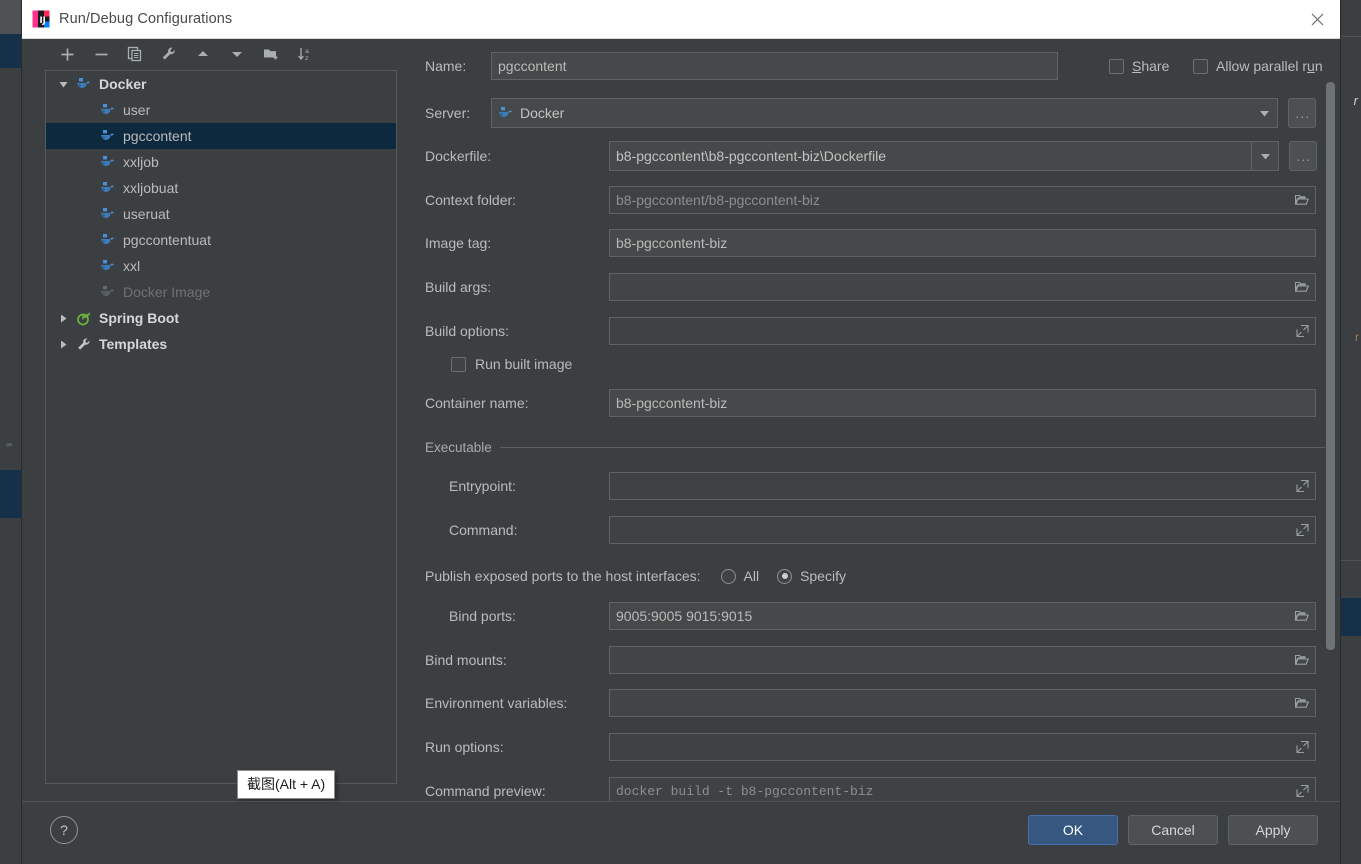 The width and height of the screenshot is (1361, 864). What do you see at coordinates (785, 576) in the screenshot?
I see `publish-ports-radio-specify` at bounding box center [785, 576].